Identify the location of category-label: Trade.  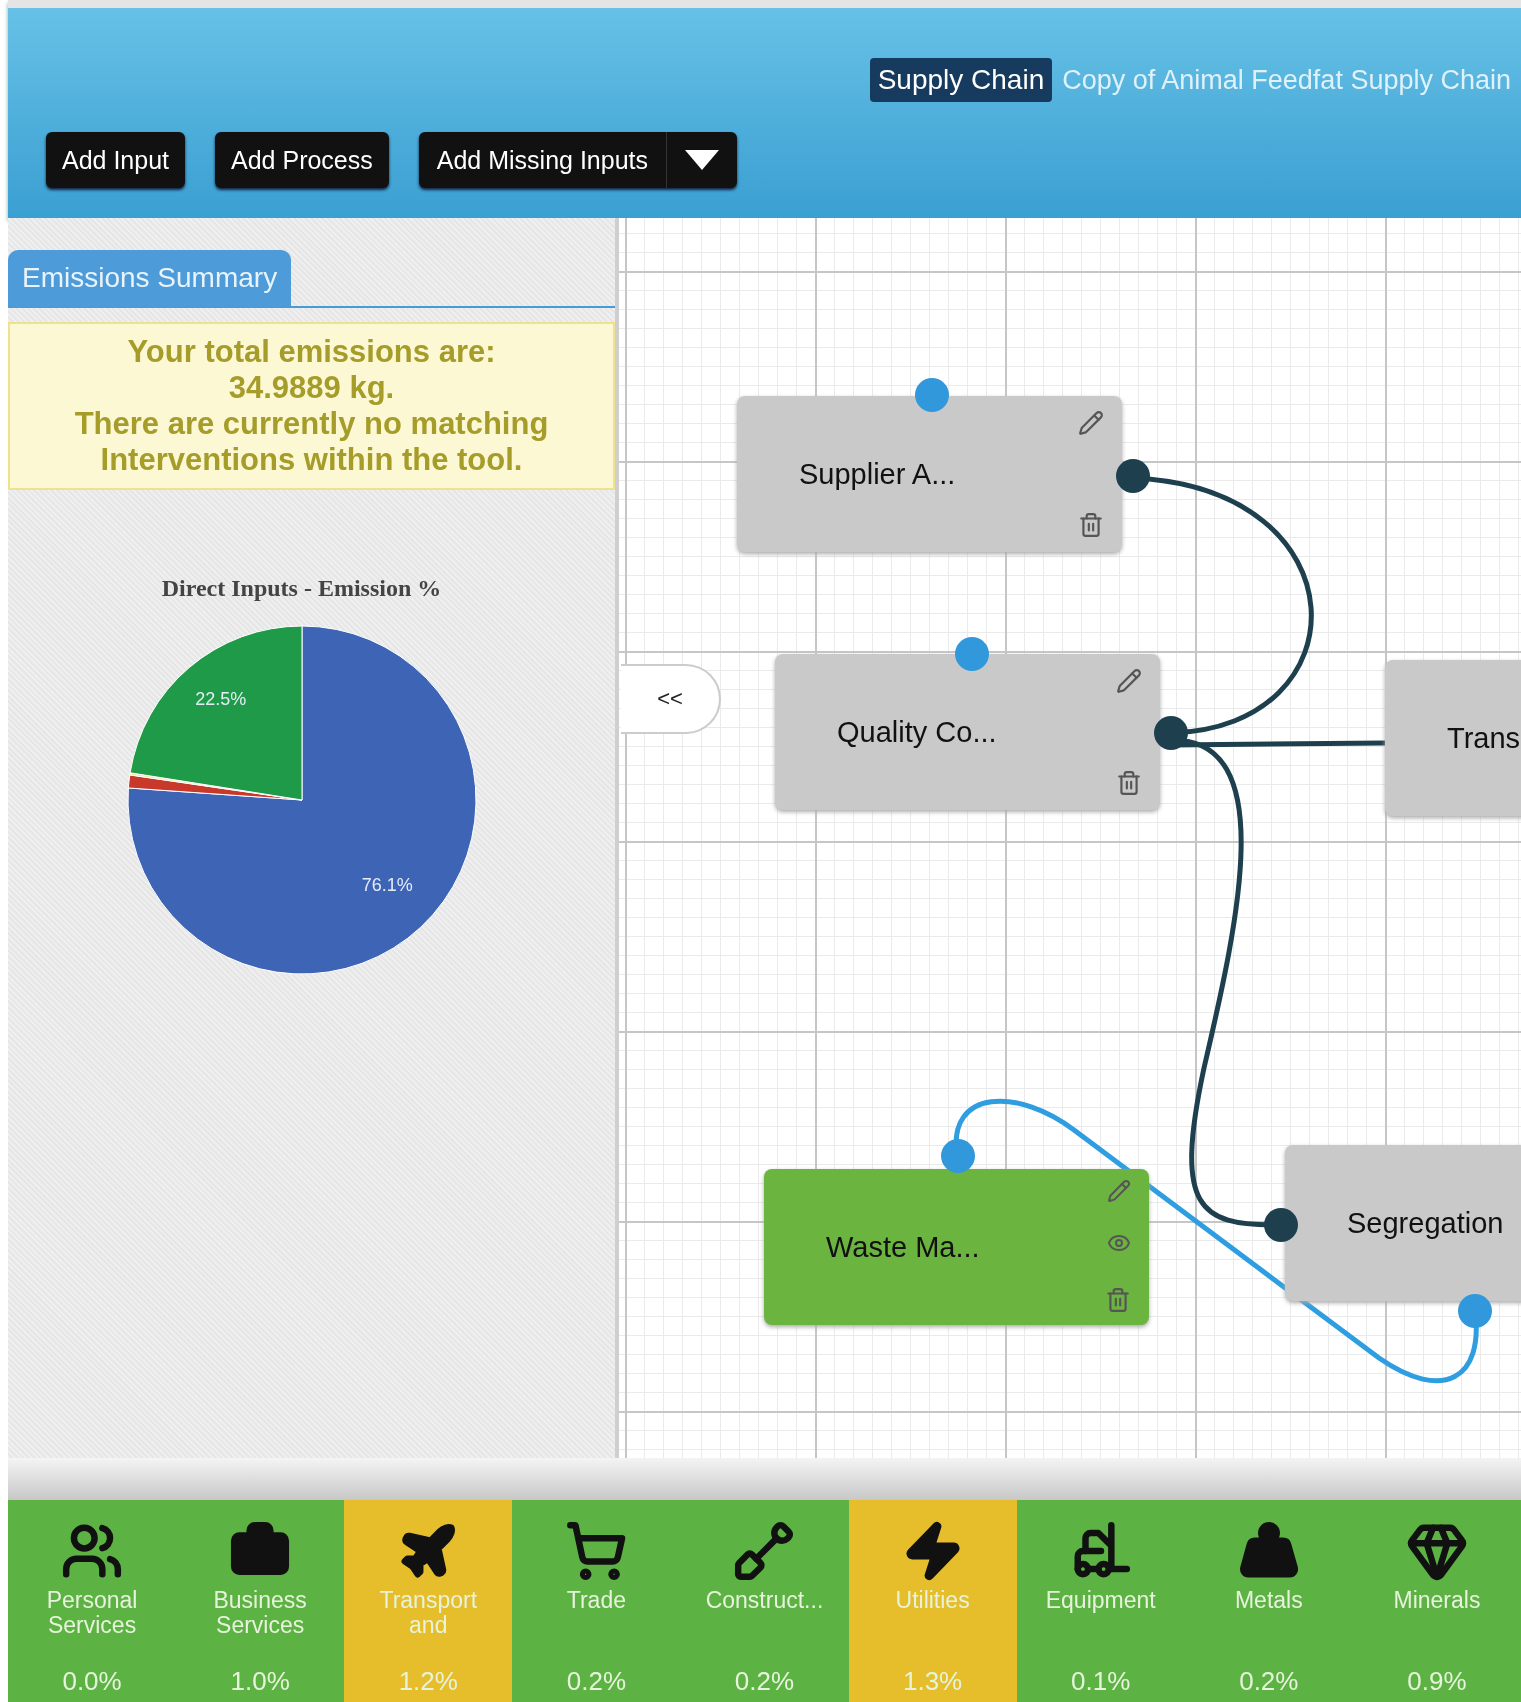
(596, 1601).